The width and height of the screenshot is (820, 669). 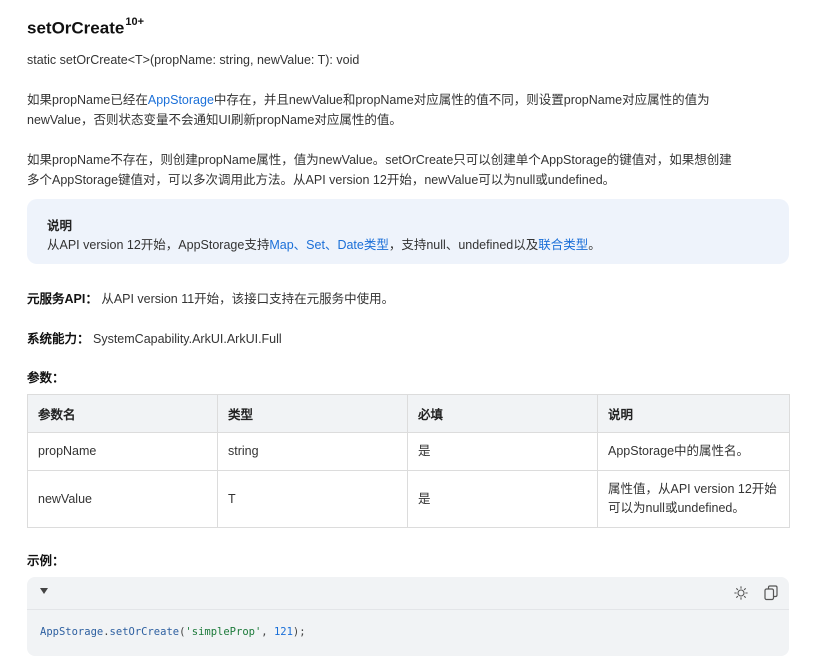 What do you see at coordinates (694, 499) in the screenshot?
I see `cell-description: 属性值，从API version 12开始可以为null或undefined。` at bounding box center [694, 499].